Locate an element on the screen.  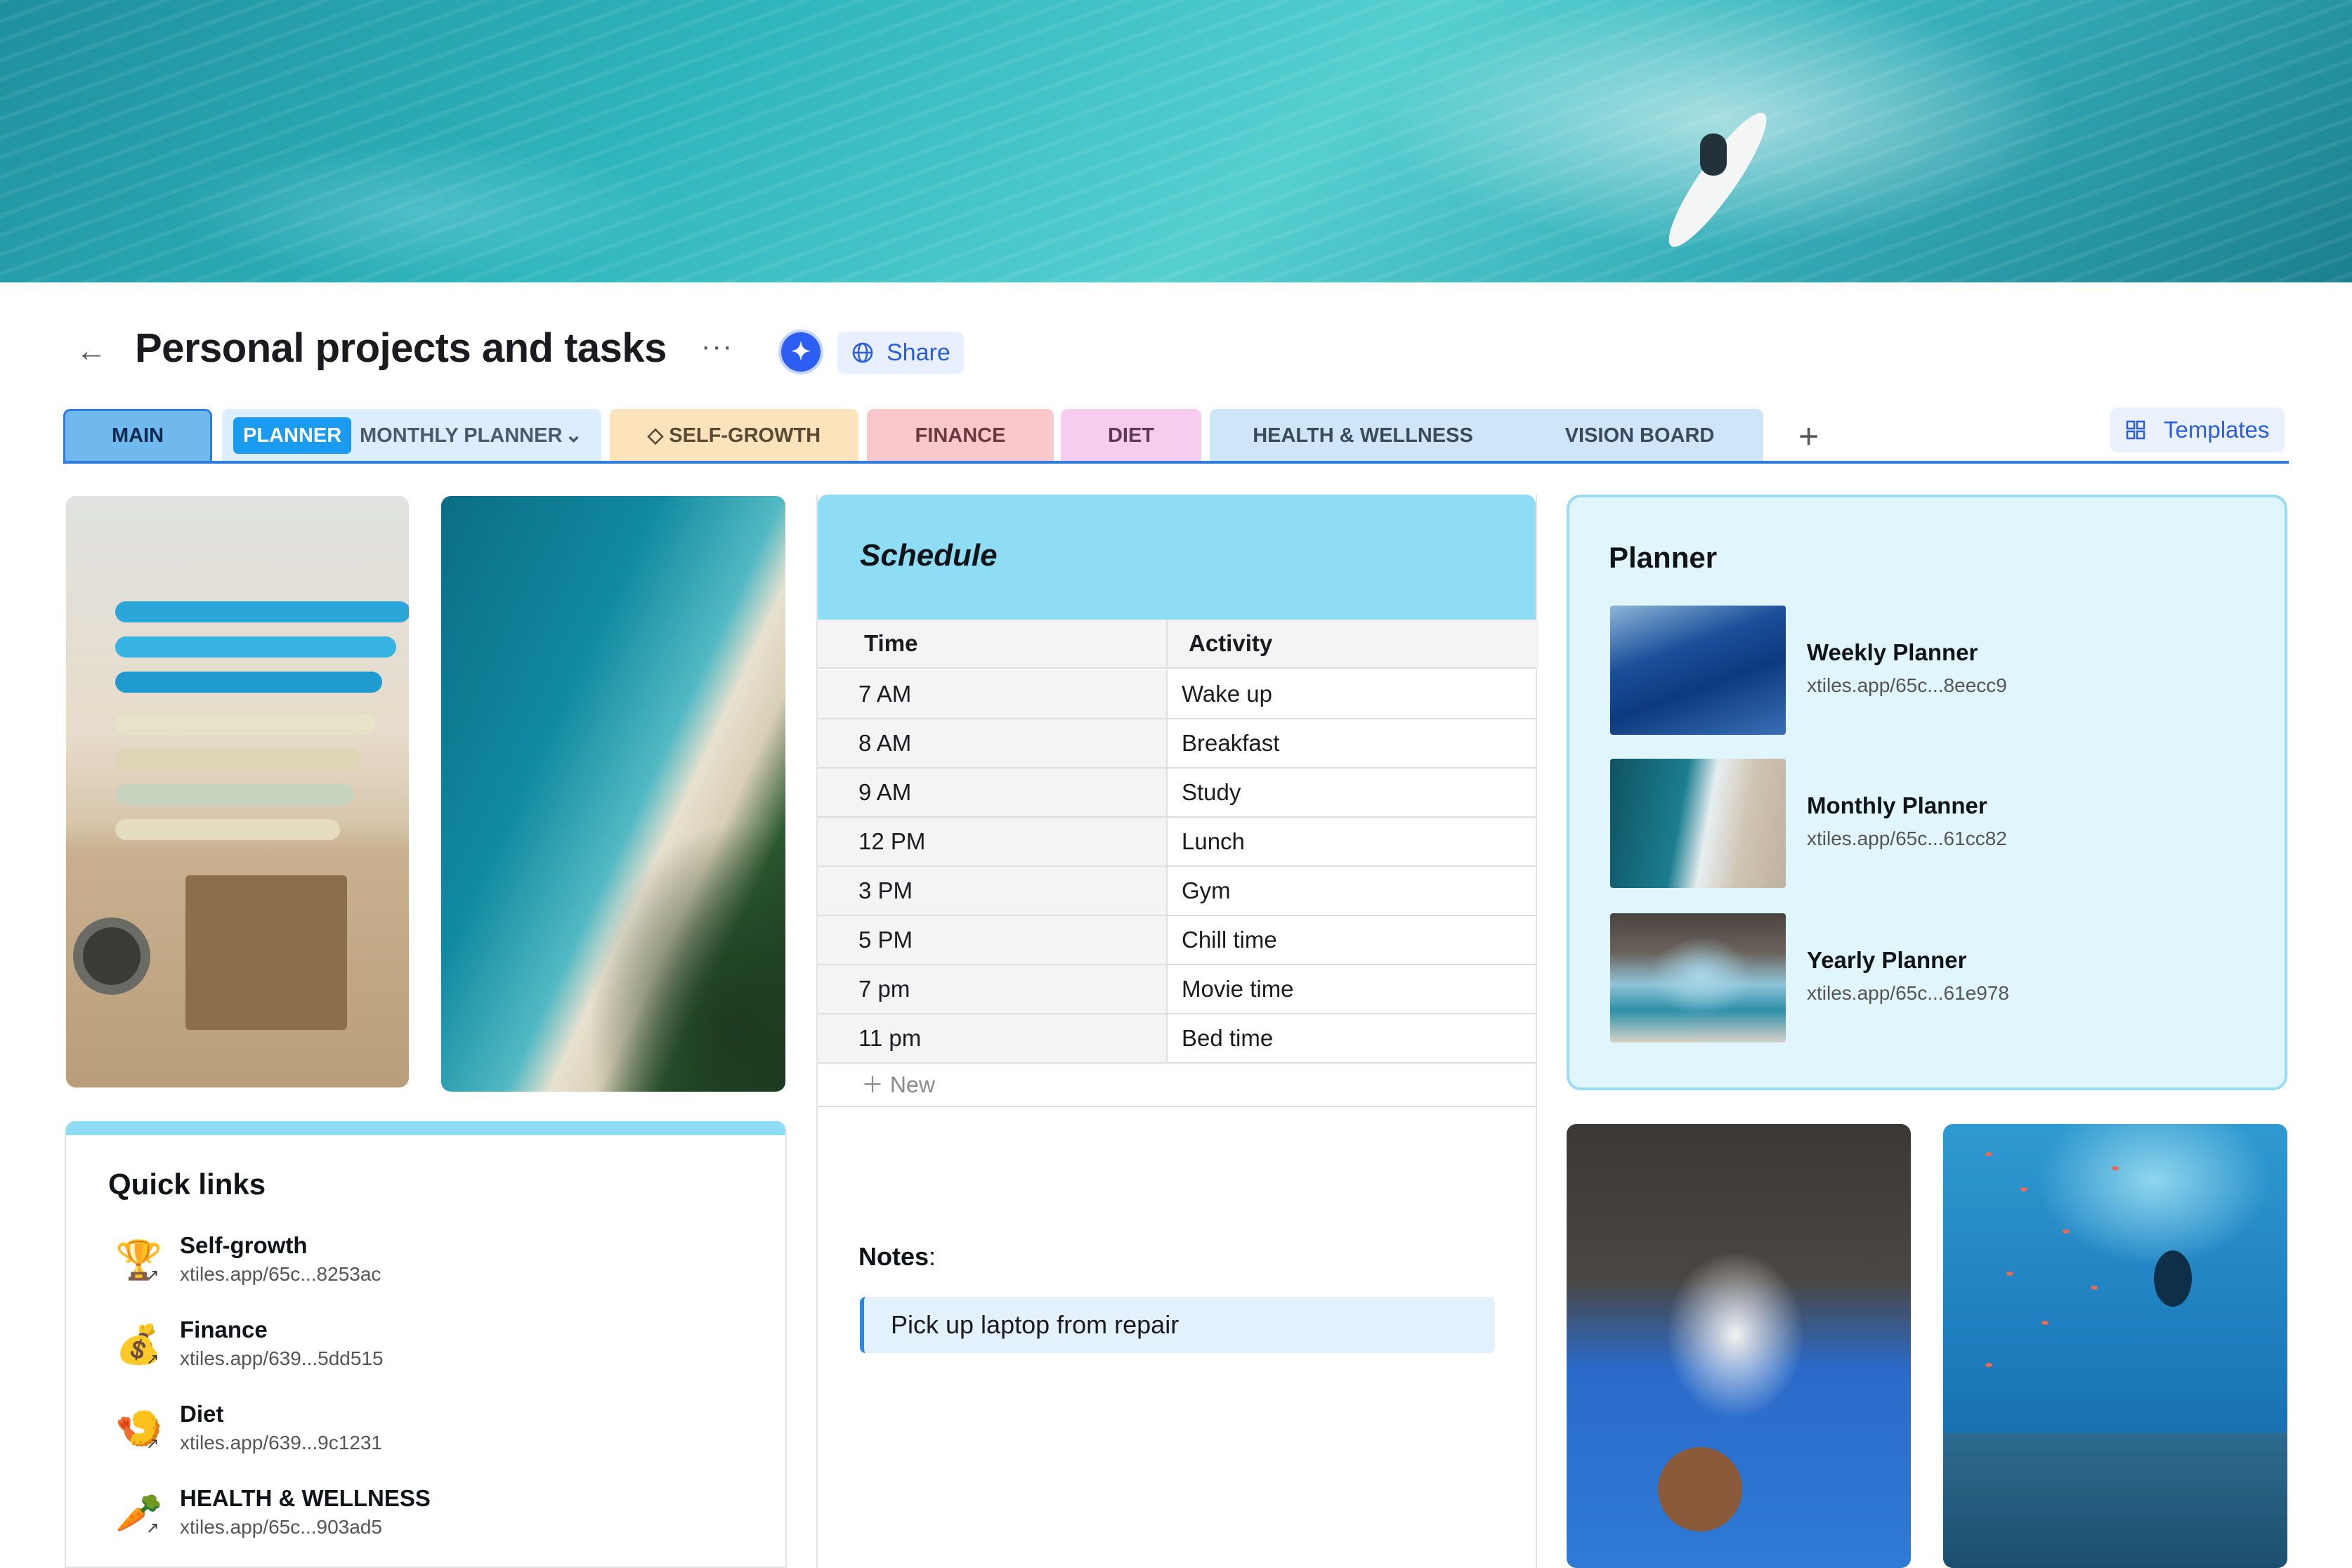
activity-cell: Movie time is located at coordinates (1353, 989).